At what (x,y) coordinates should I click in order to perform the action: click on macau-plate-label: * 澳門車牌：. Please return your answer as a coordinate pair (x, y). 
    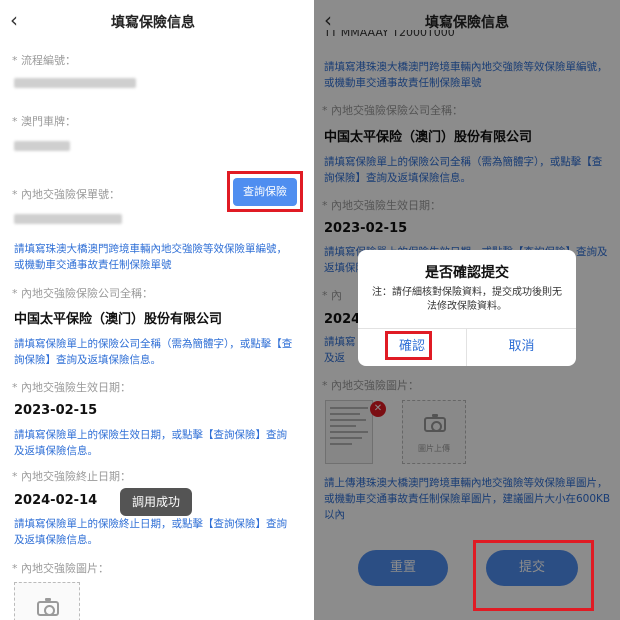
    Looking at the image, I should click on (44, 121).